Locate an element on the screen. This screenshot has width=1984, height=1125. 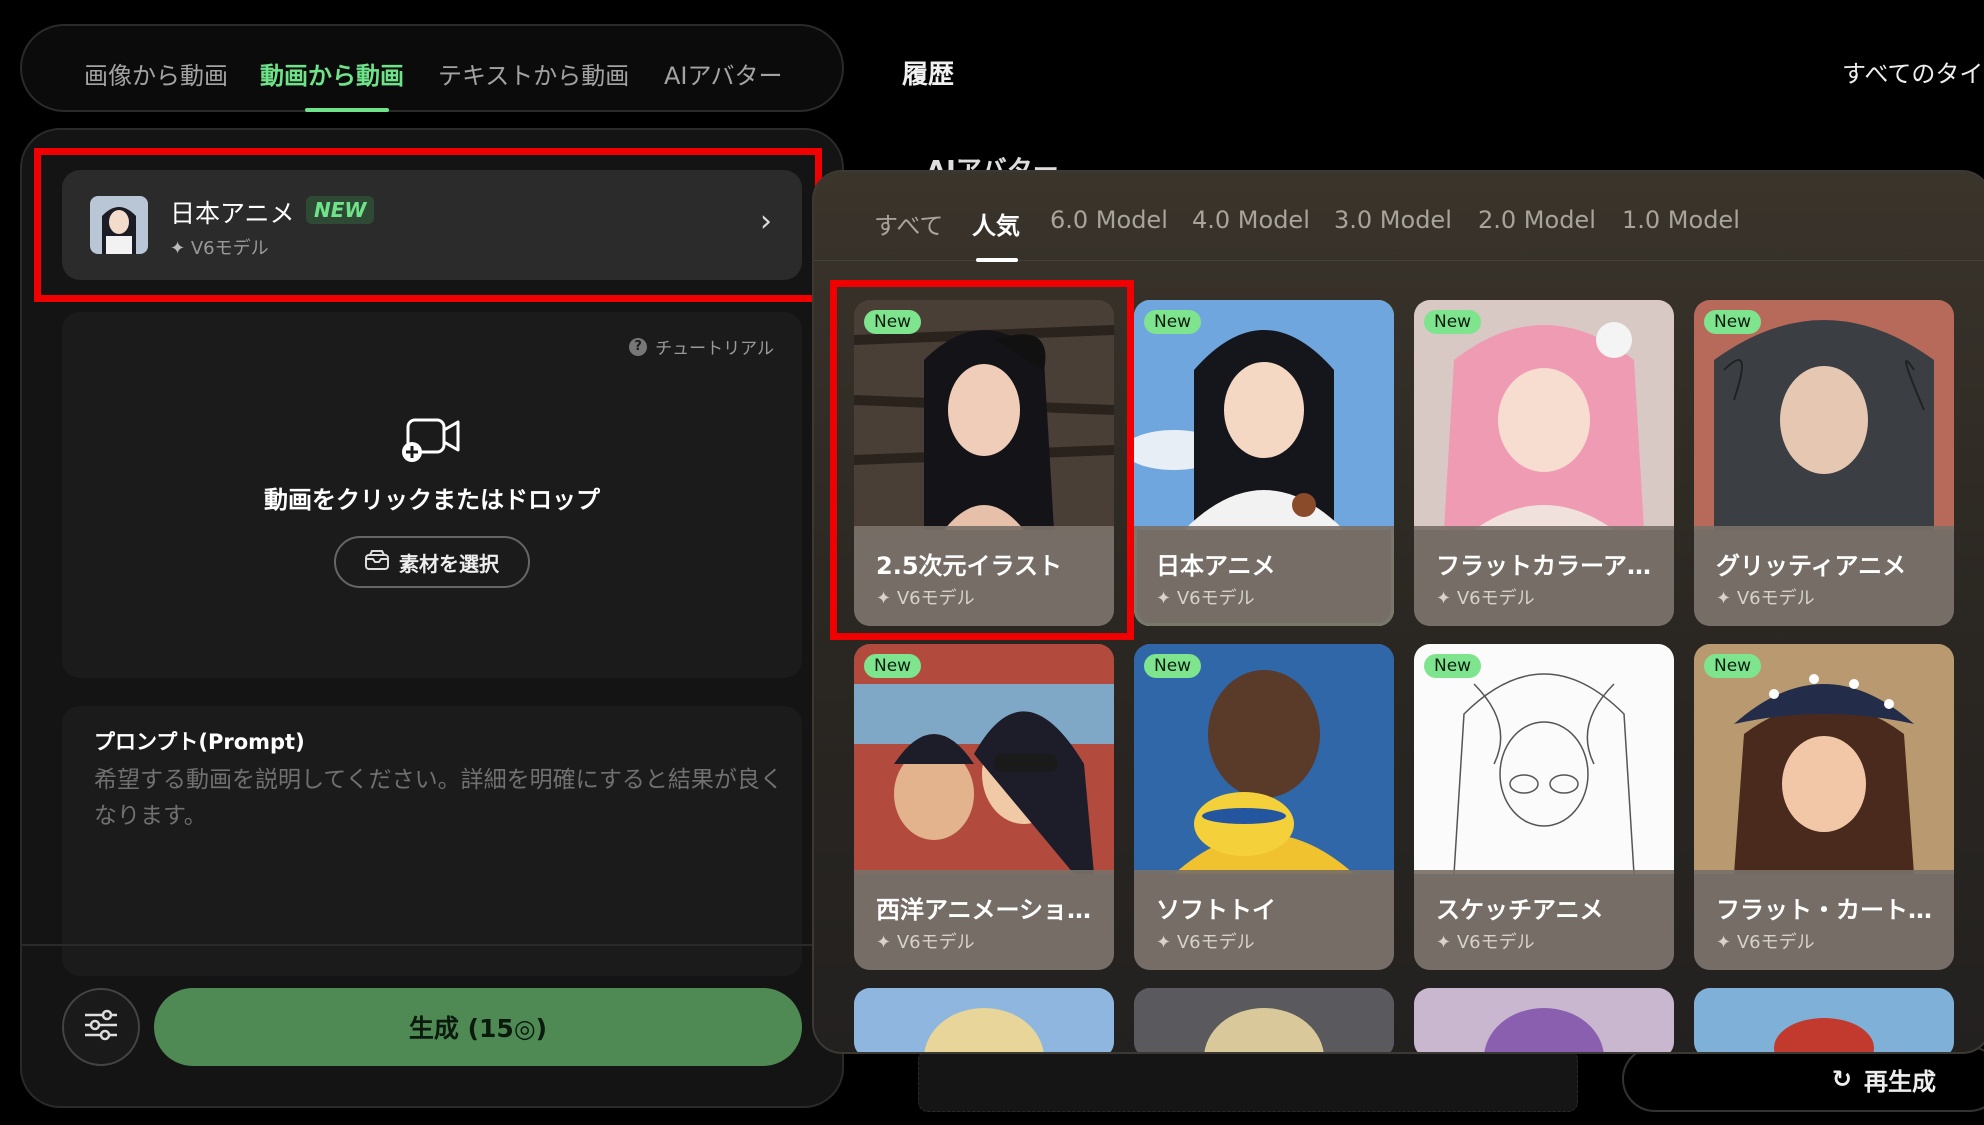
tab-image-to-video: 画像から動画 is located at coordinates (156, 73).